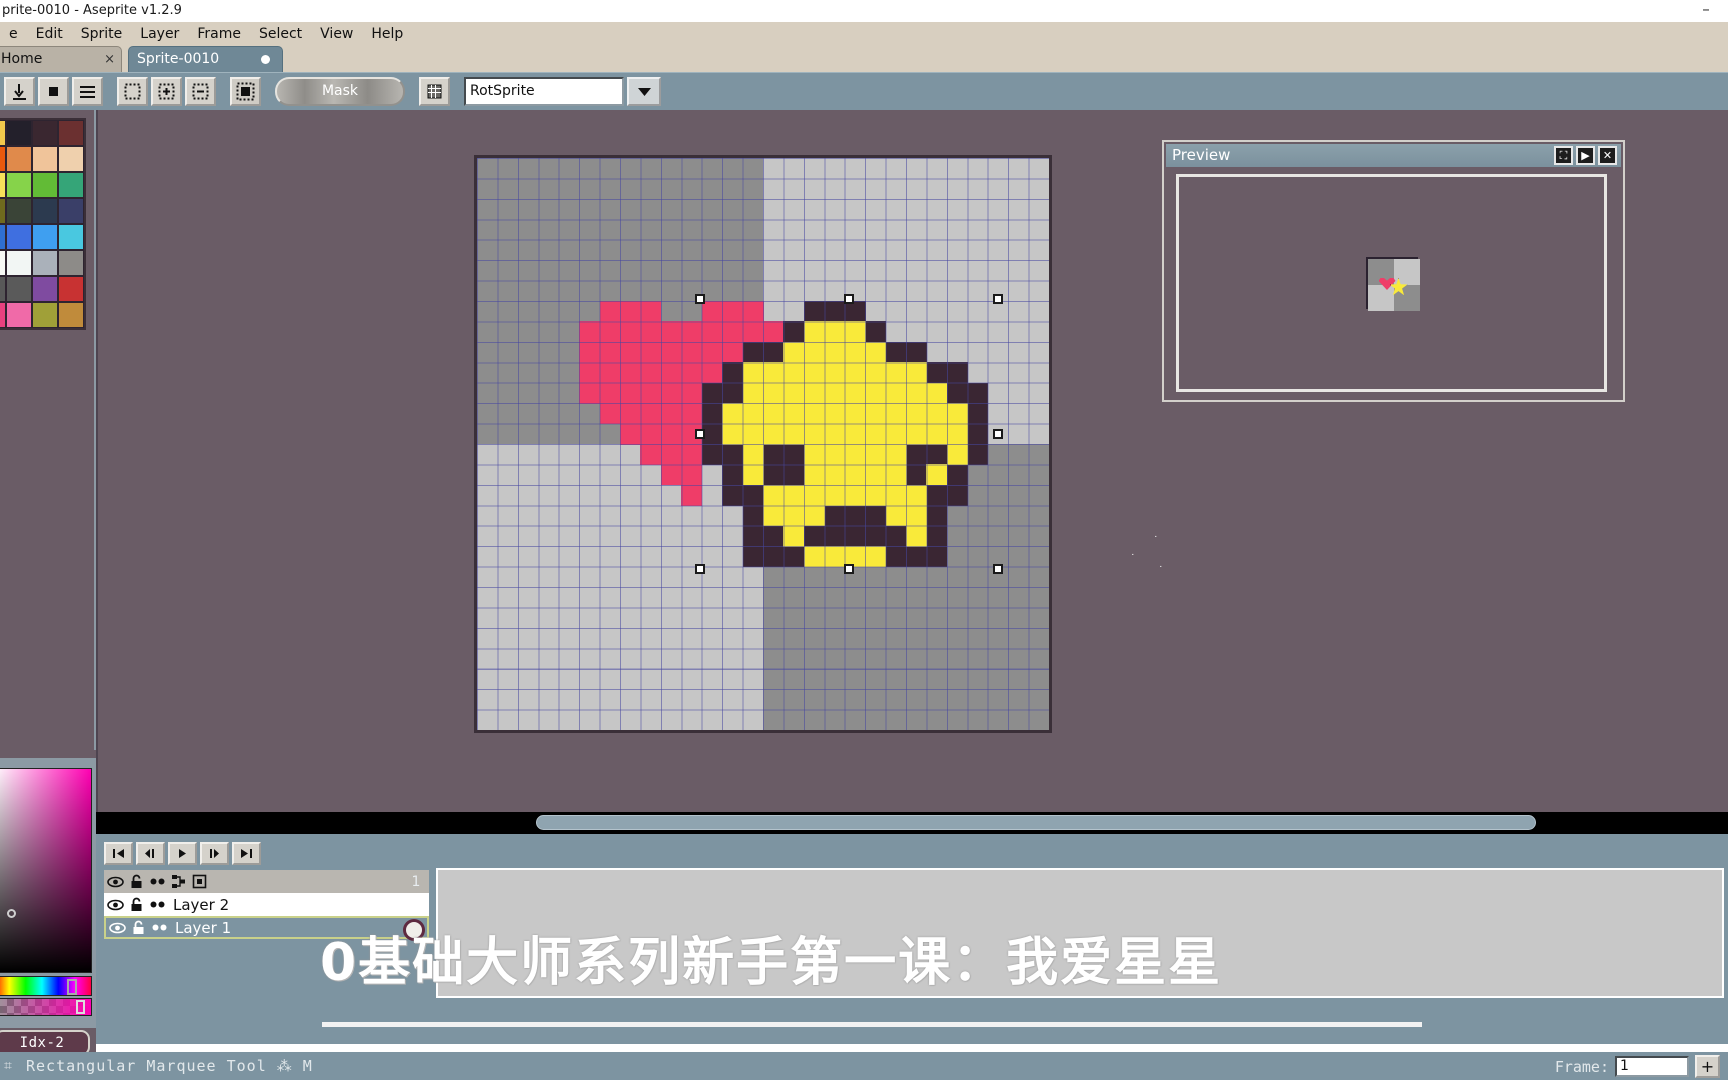 Image resolution: width=1728 pixels, height=1080 pixels. Describe the element at coordinates (200, 91) in the screenshot. I see `marquee-subtract-icon-button` at that location.